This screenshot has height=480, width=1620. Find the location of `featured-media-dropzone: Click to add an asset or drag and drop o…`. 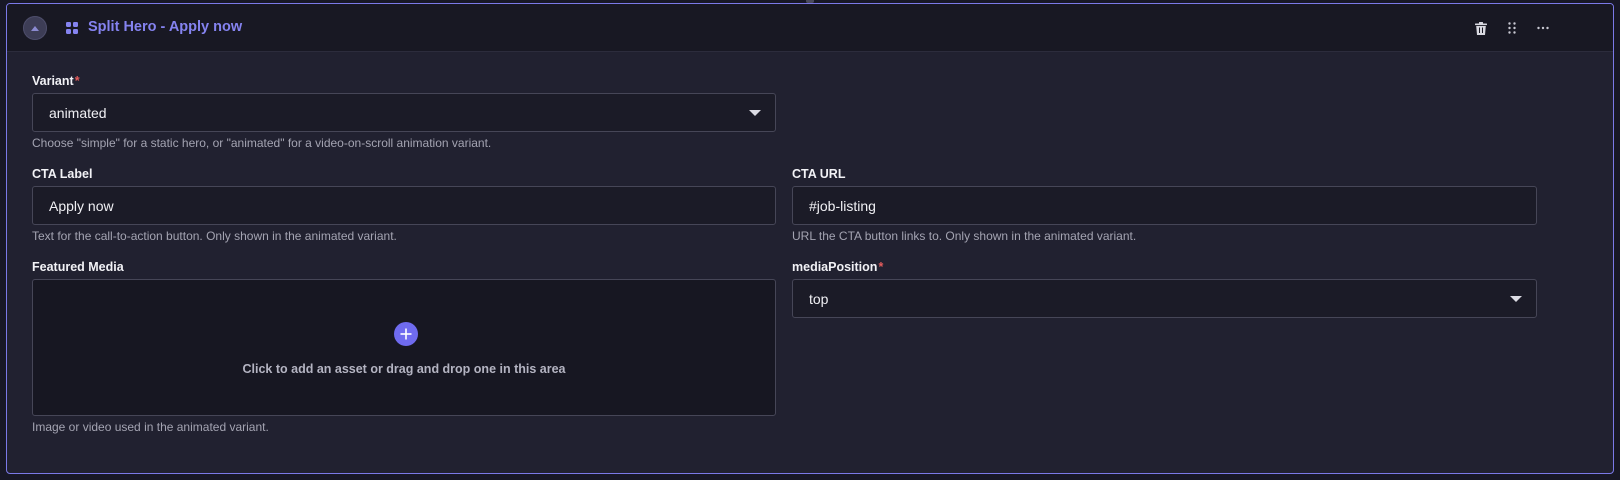

featured-media-dropzone: Click to add an asset or drag and drop o… is located at coordinates (404, 347).